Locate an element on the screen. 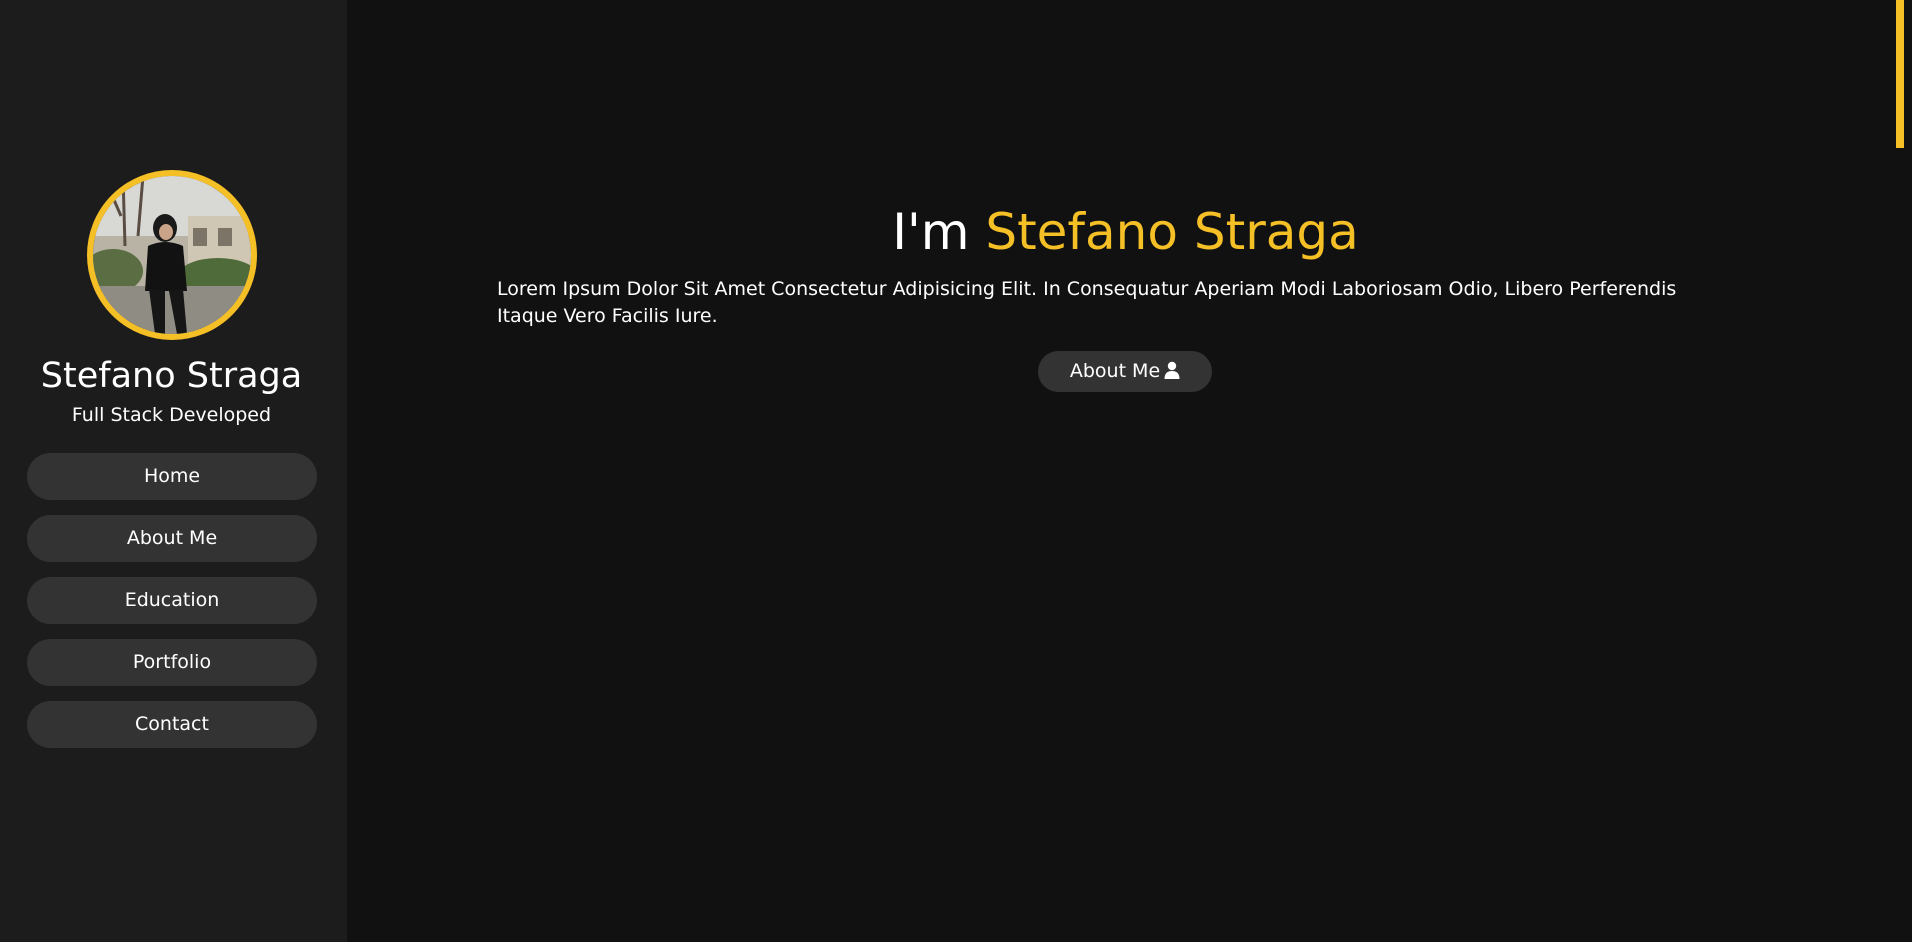 The width and height of the screenshot is (1912, 942). nav-item-about-me: About Me is located at coordinates (172, 538).